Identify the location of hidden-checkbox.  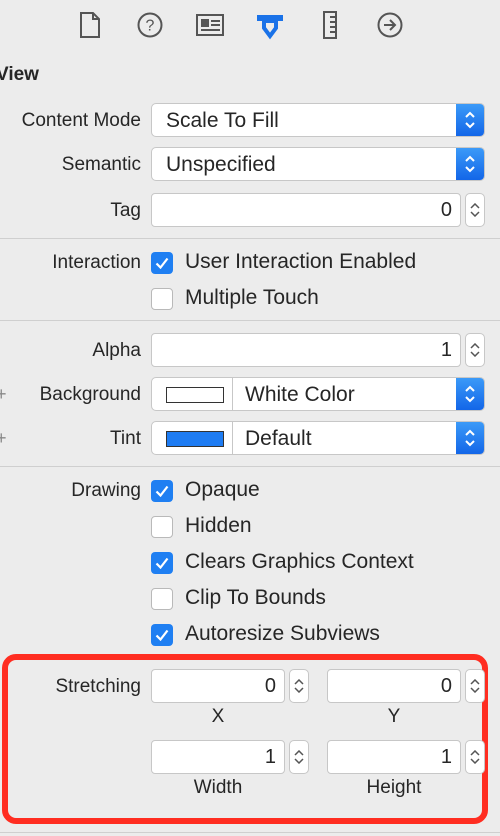
(162, 527).